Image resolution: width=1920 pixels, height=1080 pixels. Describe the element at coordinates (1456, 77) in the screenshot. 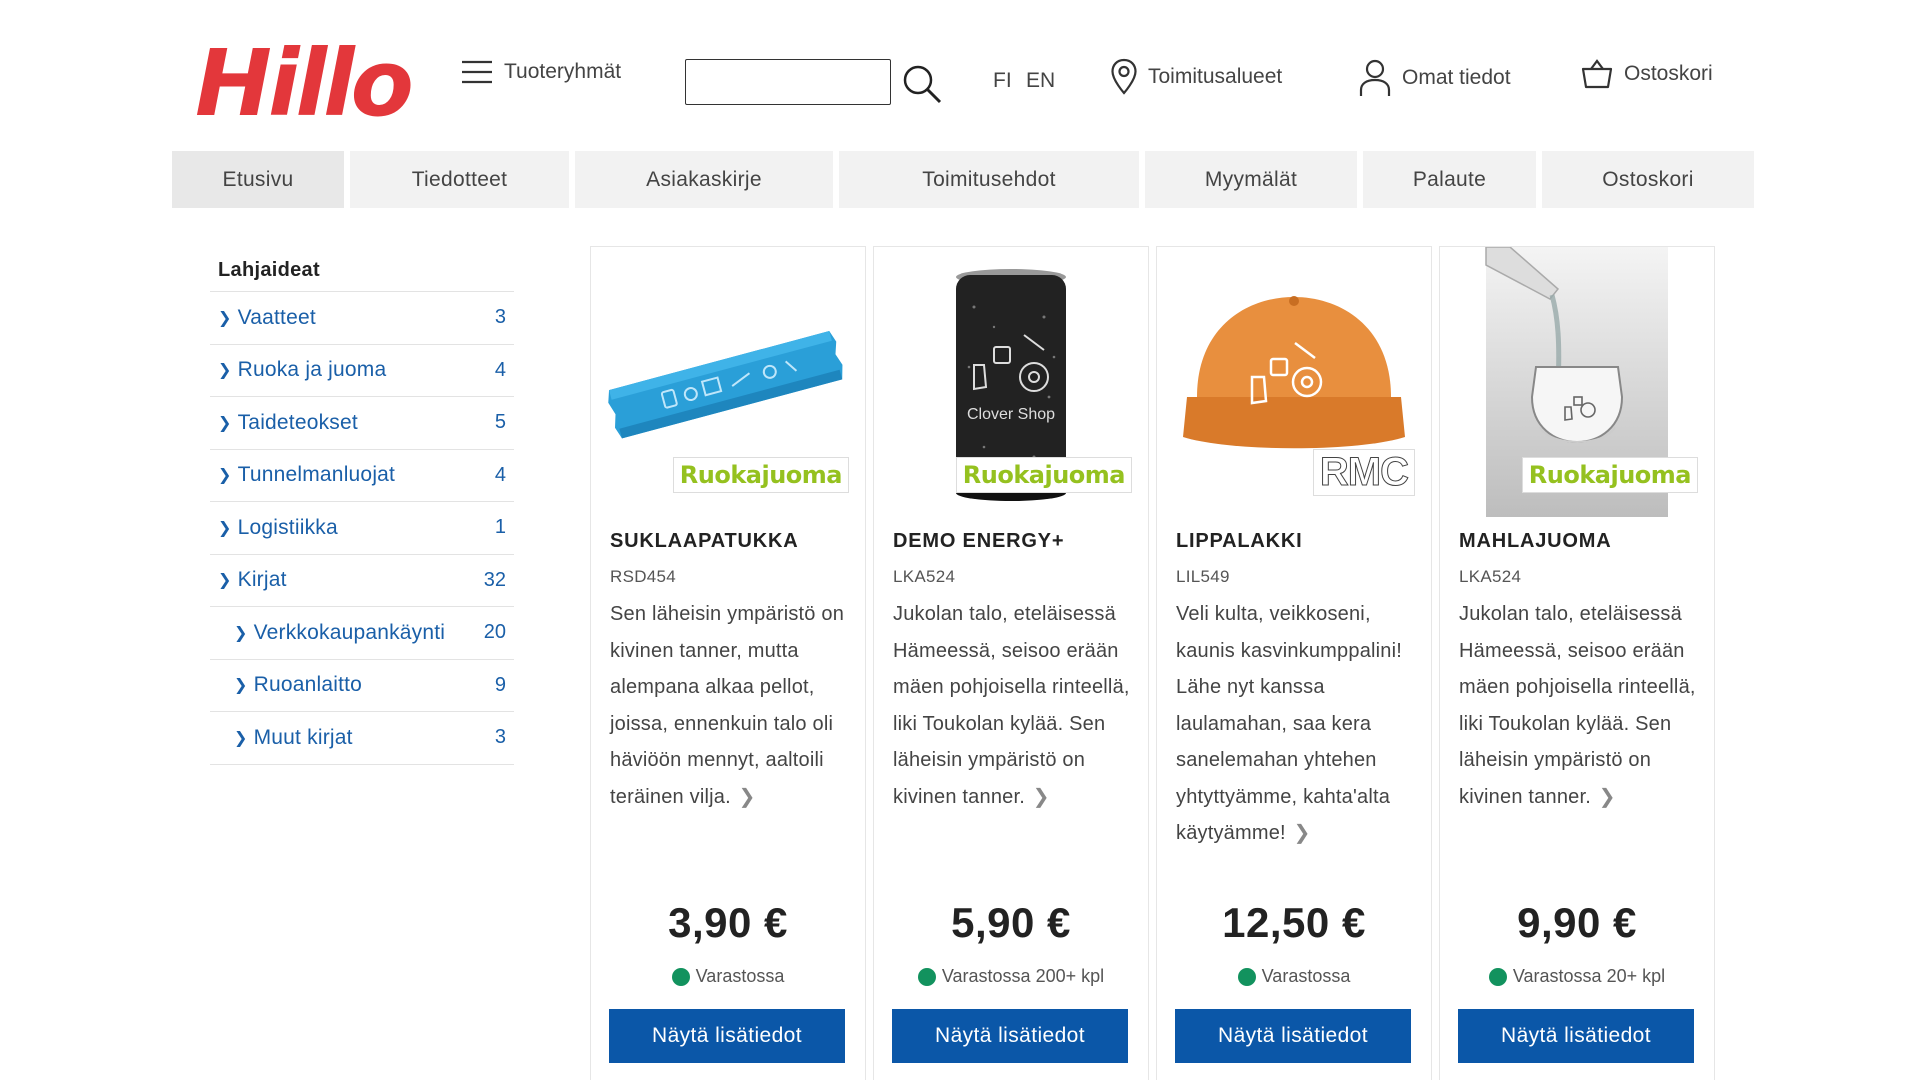

I see `account-label: Omat tiedot` at that location.